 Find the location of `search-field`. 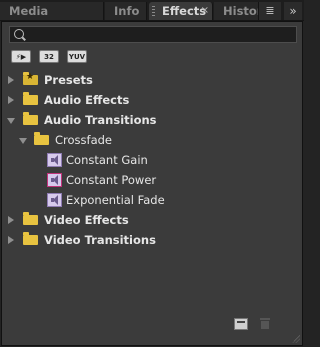

search-field is located at coordinates (153, 34).